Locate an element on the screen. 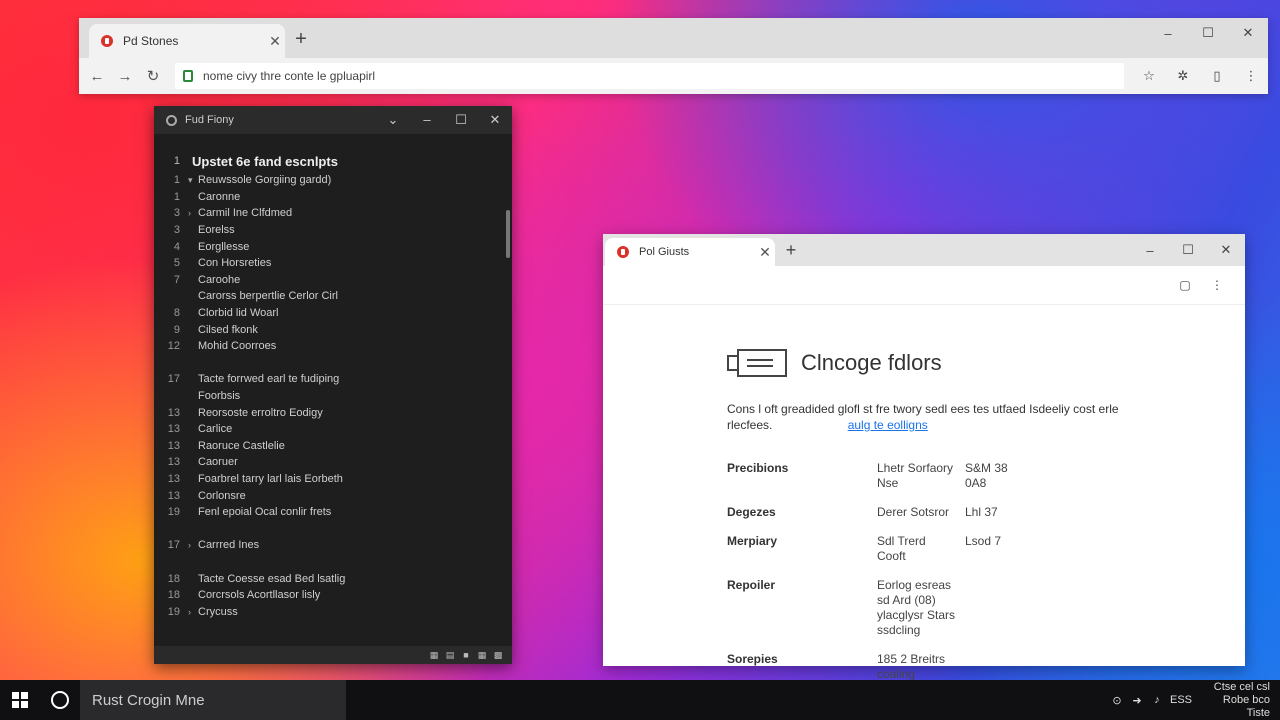 The height and width of the screenshot is (720, 1280). editor-line: 4 Eorgllesse is located at coordinates (333, 246).